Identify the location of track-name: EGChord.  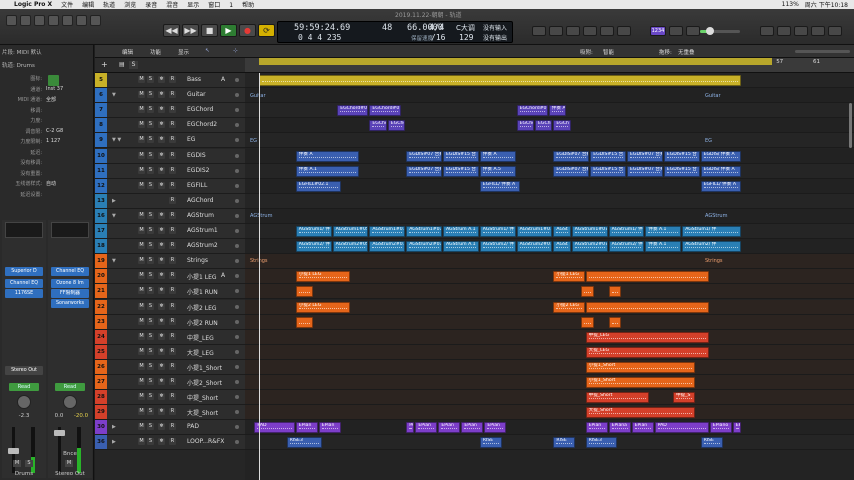
(200, 109).